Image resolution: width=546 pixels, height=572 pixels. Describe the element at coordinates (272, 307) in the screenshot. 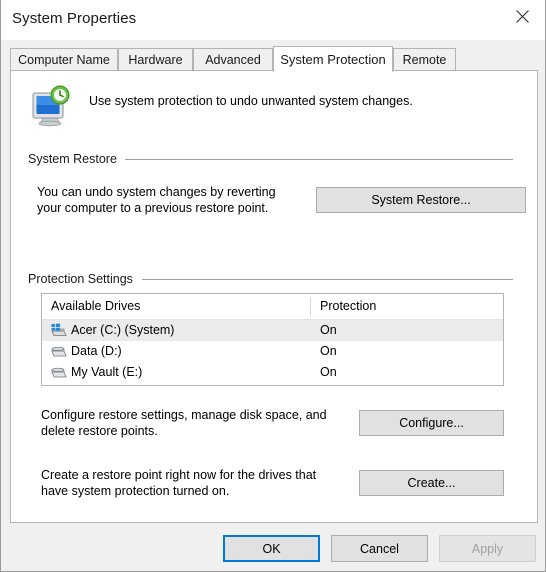

I see `list-header-row: Available Drives Protection` at that location.